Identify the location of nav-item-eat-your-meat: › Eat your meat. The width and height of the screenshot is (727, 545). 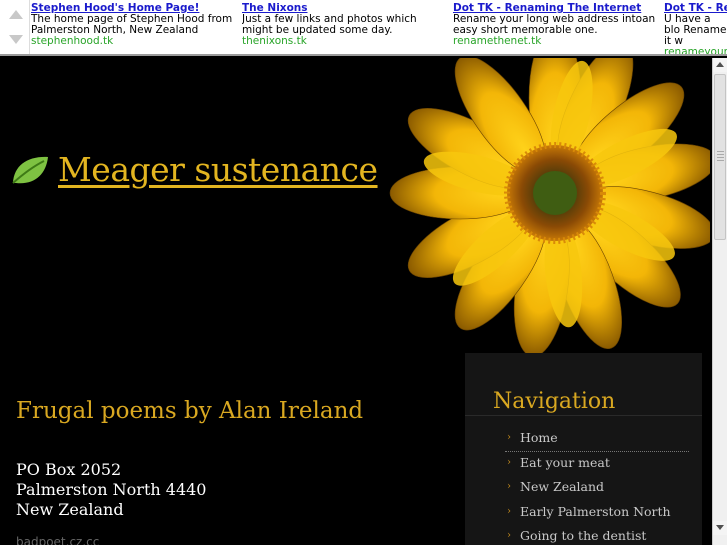
(597, 464).